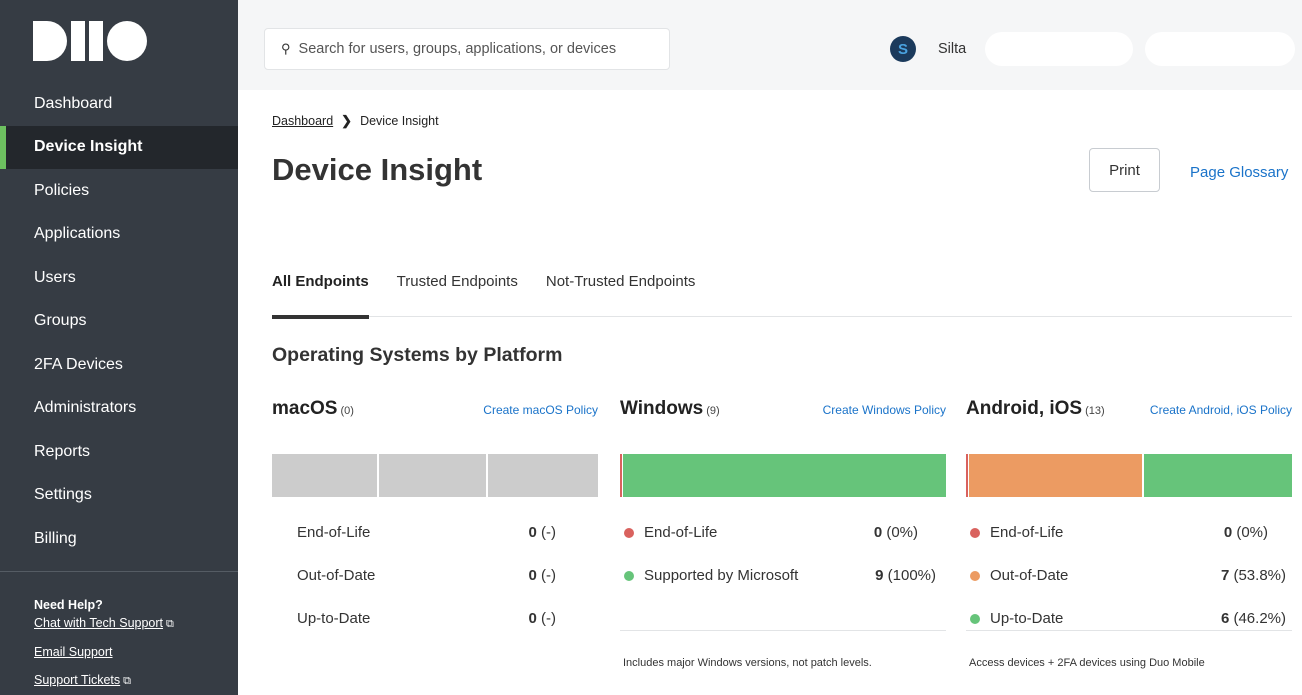  Describe the element at coordinates (435, 413) in the screenshot. I see `card-header: macOS (0) Create macOS Policy` at that location.